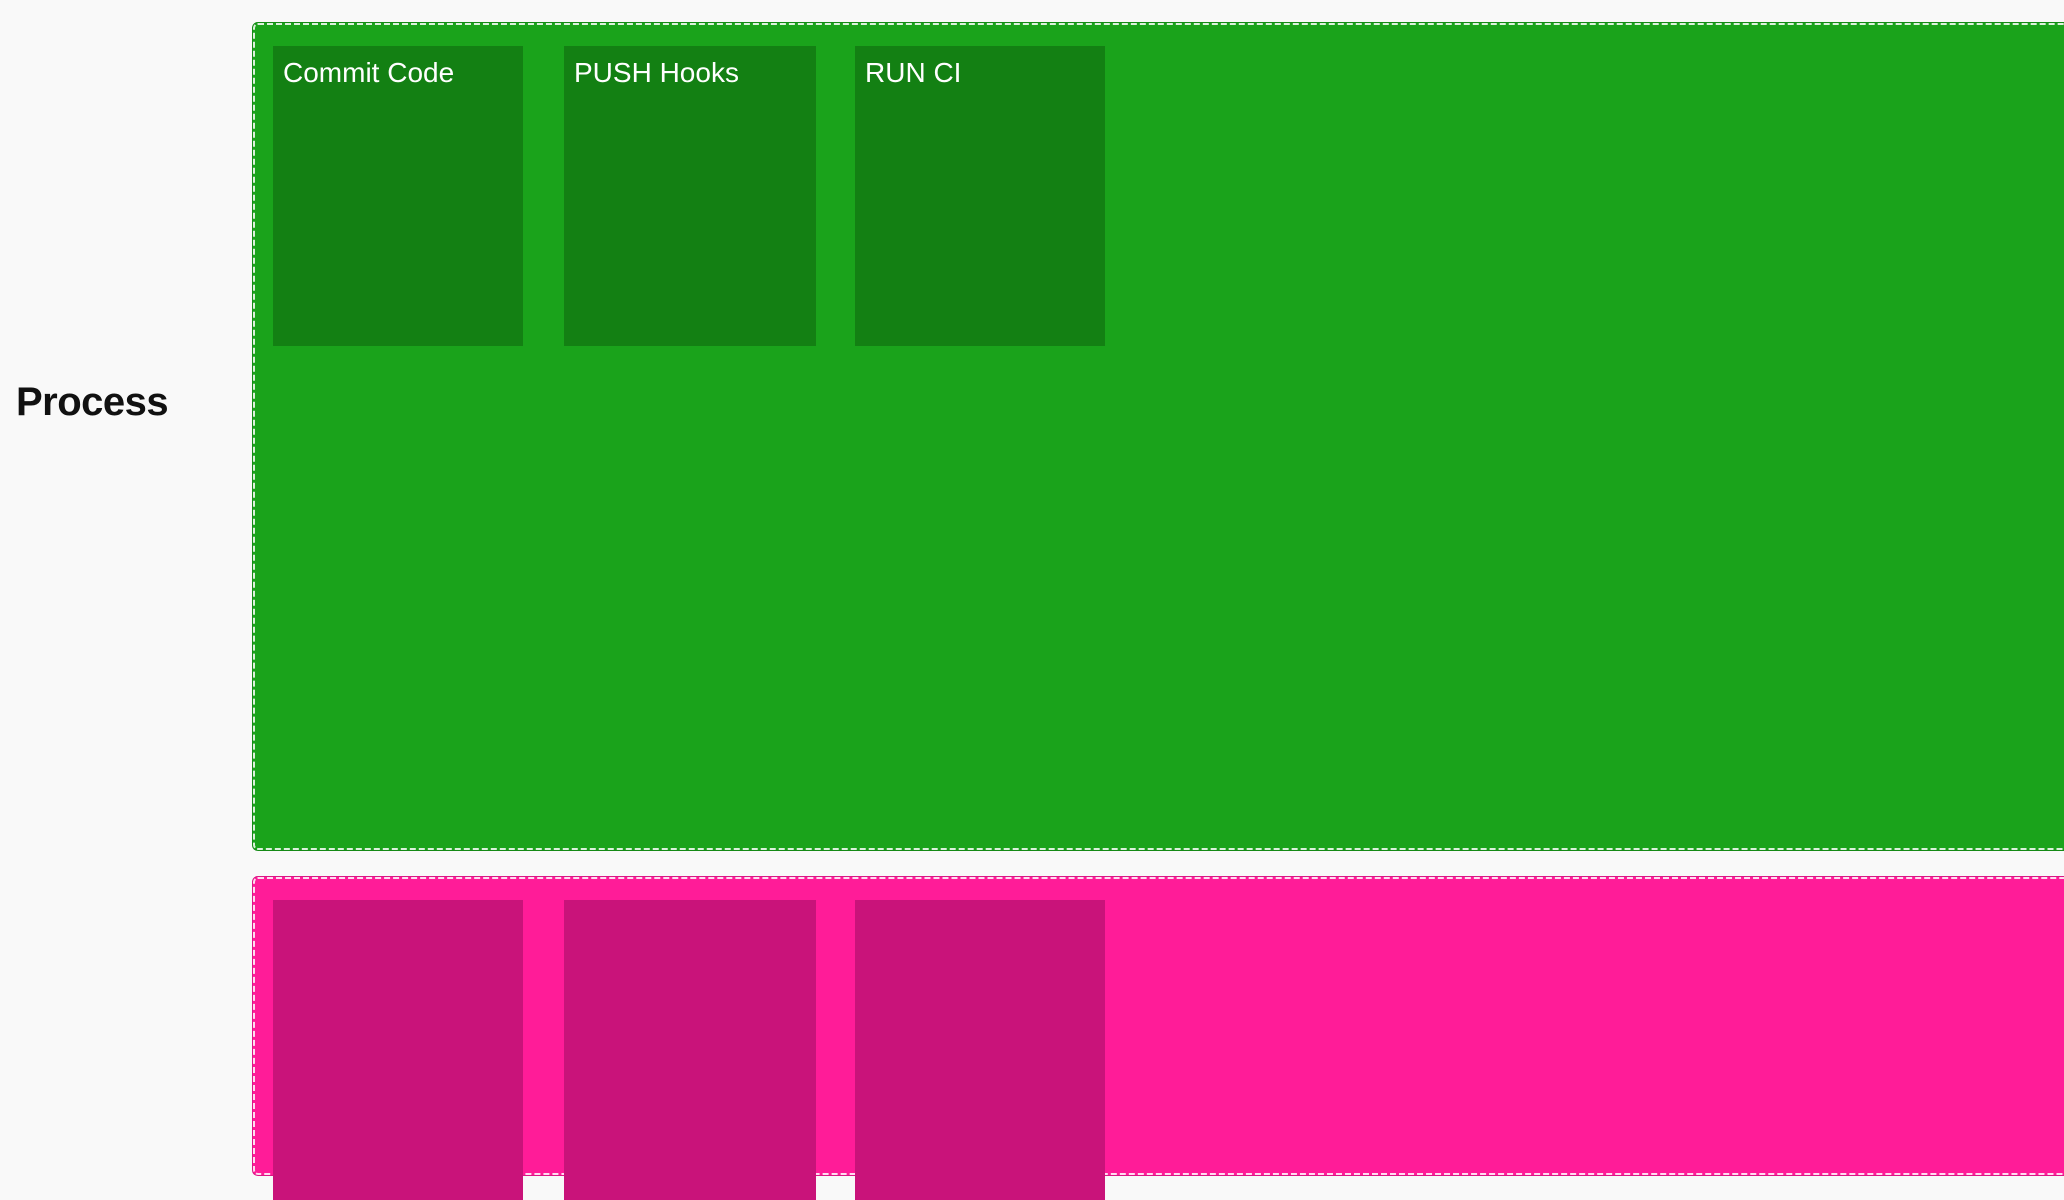 This screenshot has height=1200, width=2064. I want to click on process-row-label: Process, so click(92, 402).